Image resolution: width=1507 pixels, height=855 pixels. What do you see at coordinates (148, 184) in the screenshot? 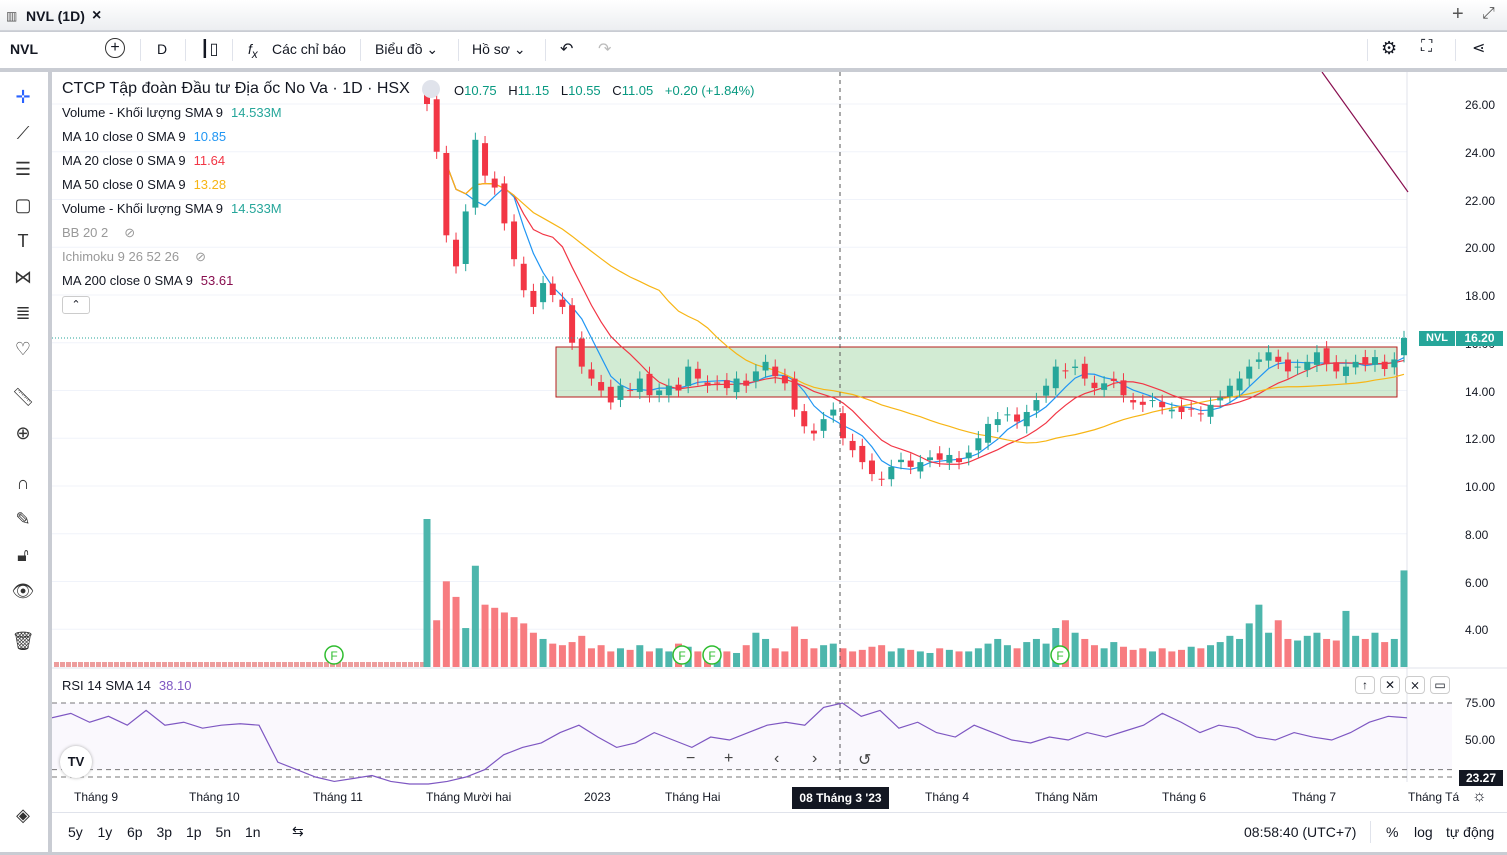
I see `indicator-legend: MA 50 close 0 SMA 9 13.28` at bounding box center [148, 184].